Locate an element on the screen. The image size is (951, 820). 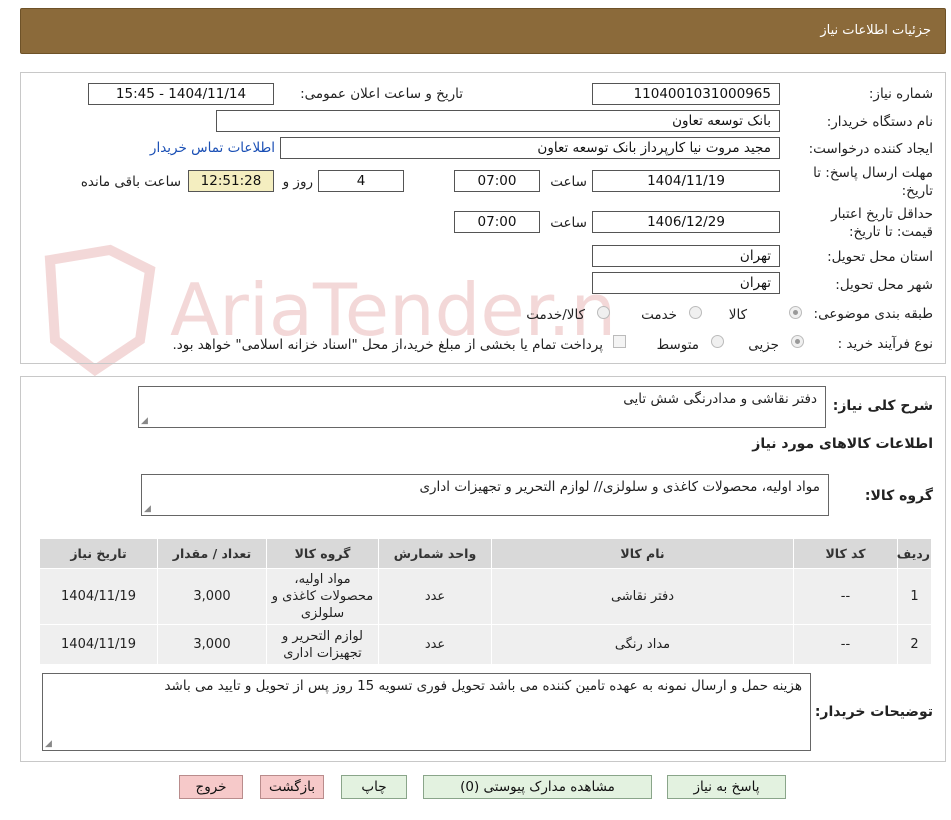
creator-label: ایجاد کننده درخواست: is located at coordinates (870, 149).